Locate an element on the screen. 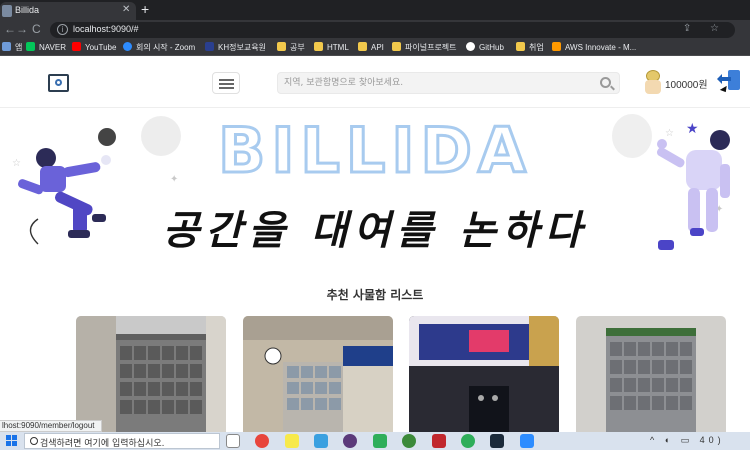  bookmark-folder-job: 취업 is located at coordinates (530, 48).